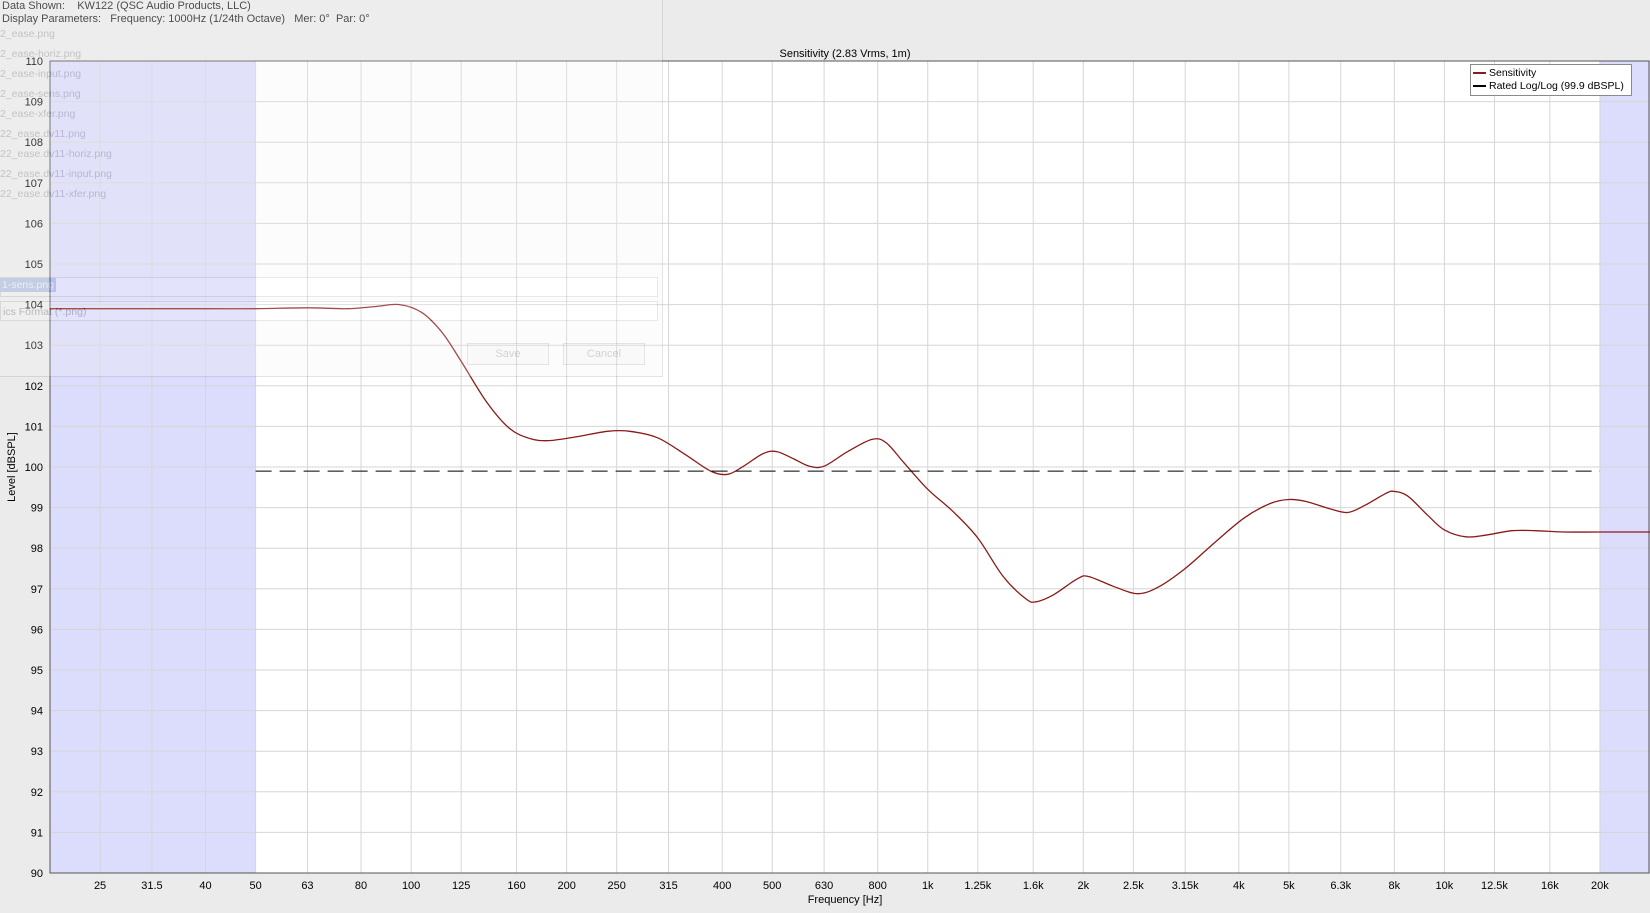 Image resolution: width=1650 pixels, height=913 pixels. What do you see at coordinates (164, 6) in the screenshot?
I see `data-shown-value: KW122 (QSC Audio Products, LLC)` at bounding box center [164, 6].